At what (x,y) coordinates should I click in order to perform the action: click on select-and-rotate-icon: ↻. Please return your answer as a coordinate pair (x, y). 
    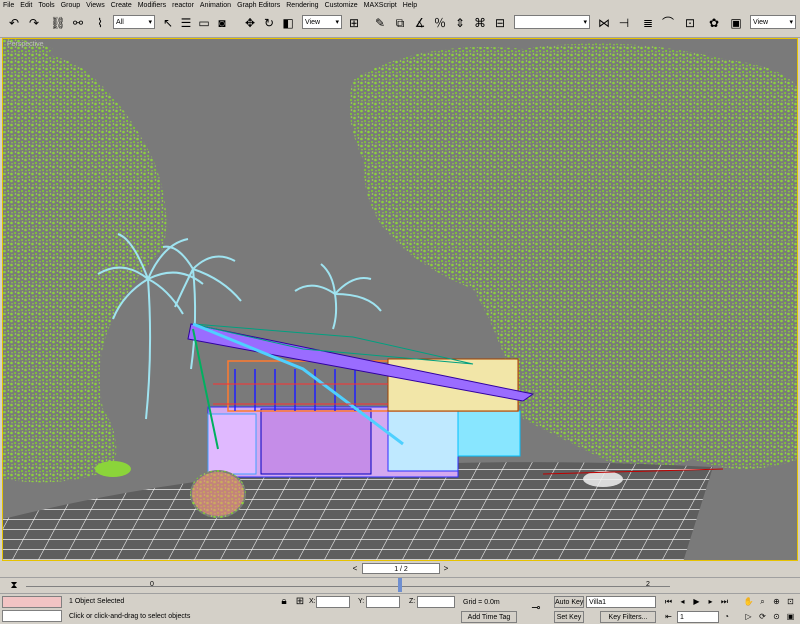
    Looking at the image, I should click on (269, 23).